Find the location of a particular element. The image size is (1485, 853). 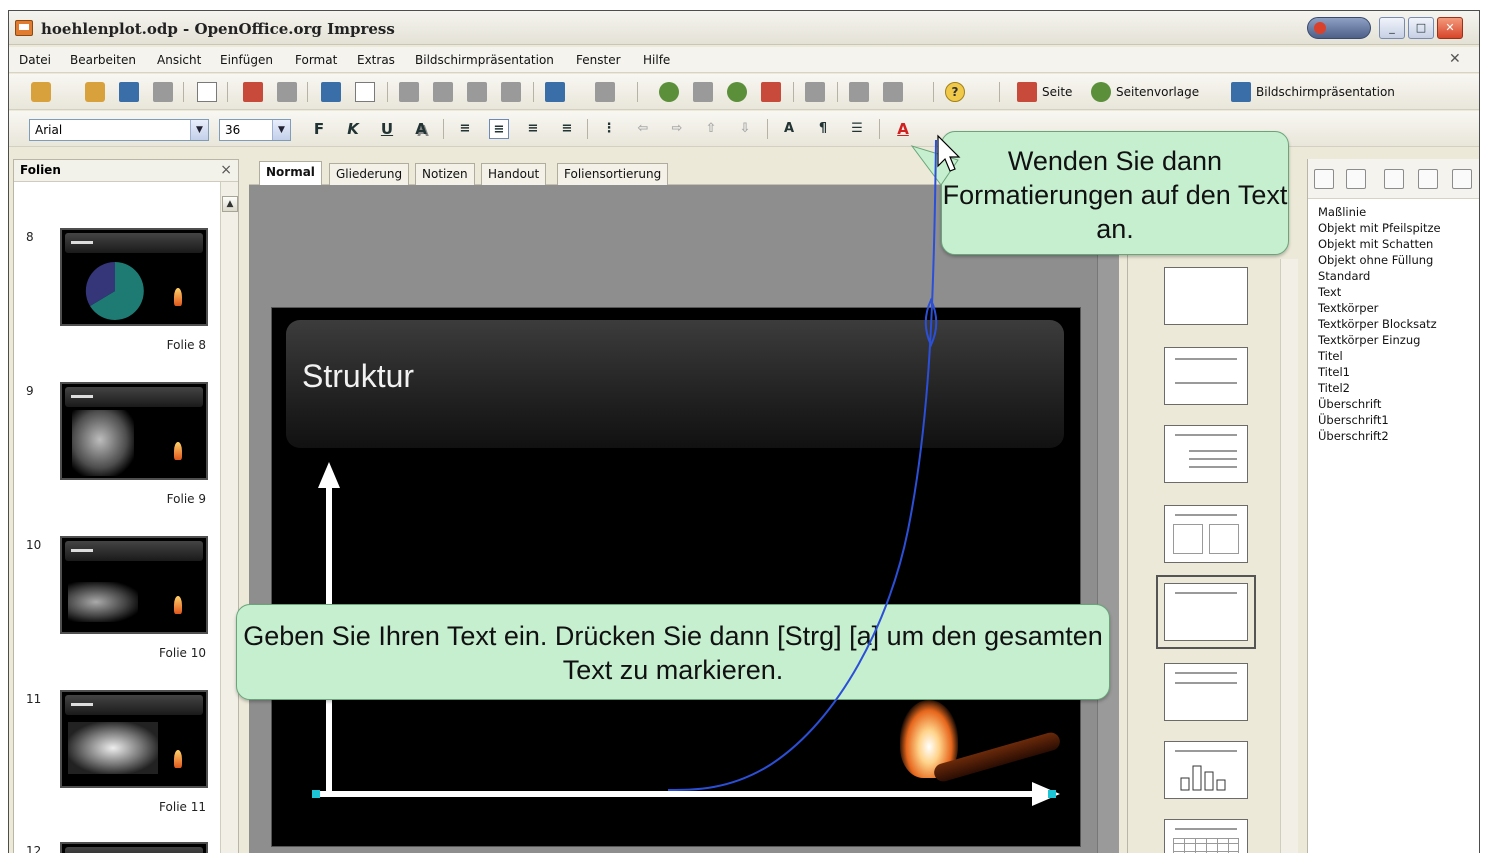

style-item: Titel is located at coordinates (1330, 356).